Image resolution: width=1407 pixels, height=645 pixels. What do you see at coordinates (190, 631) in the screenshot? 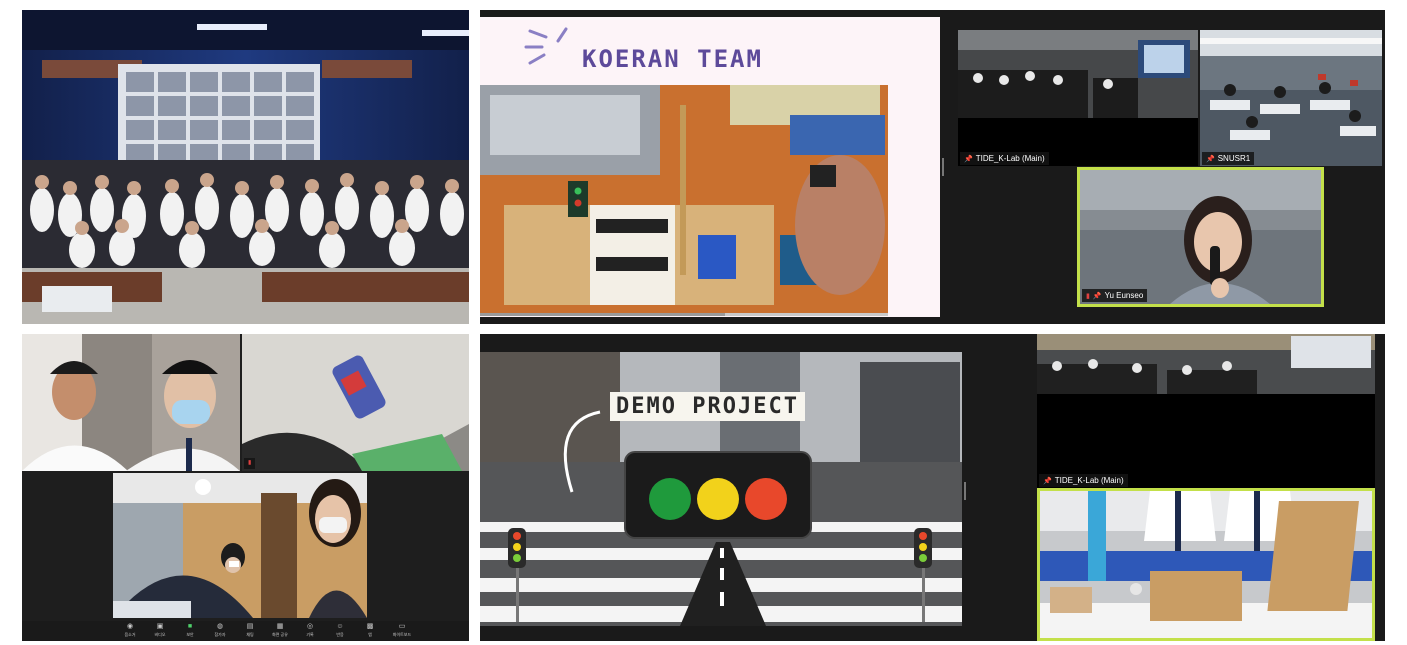
I see `security-button: ■ 보안` at bounding box center [190, 631].